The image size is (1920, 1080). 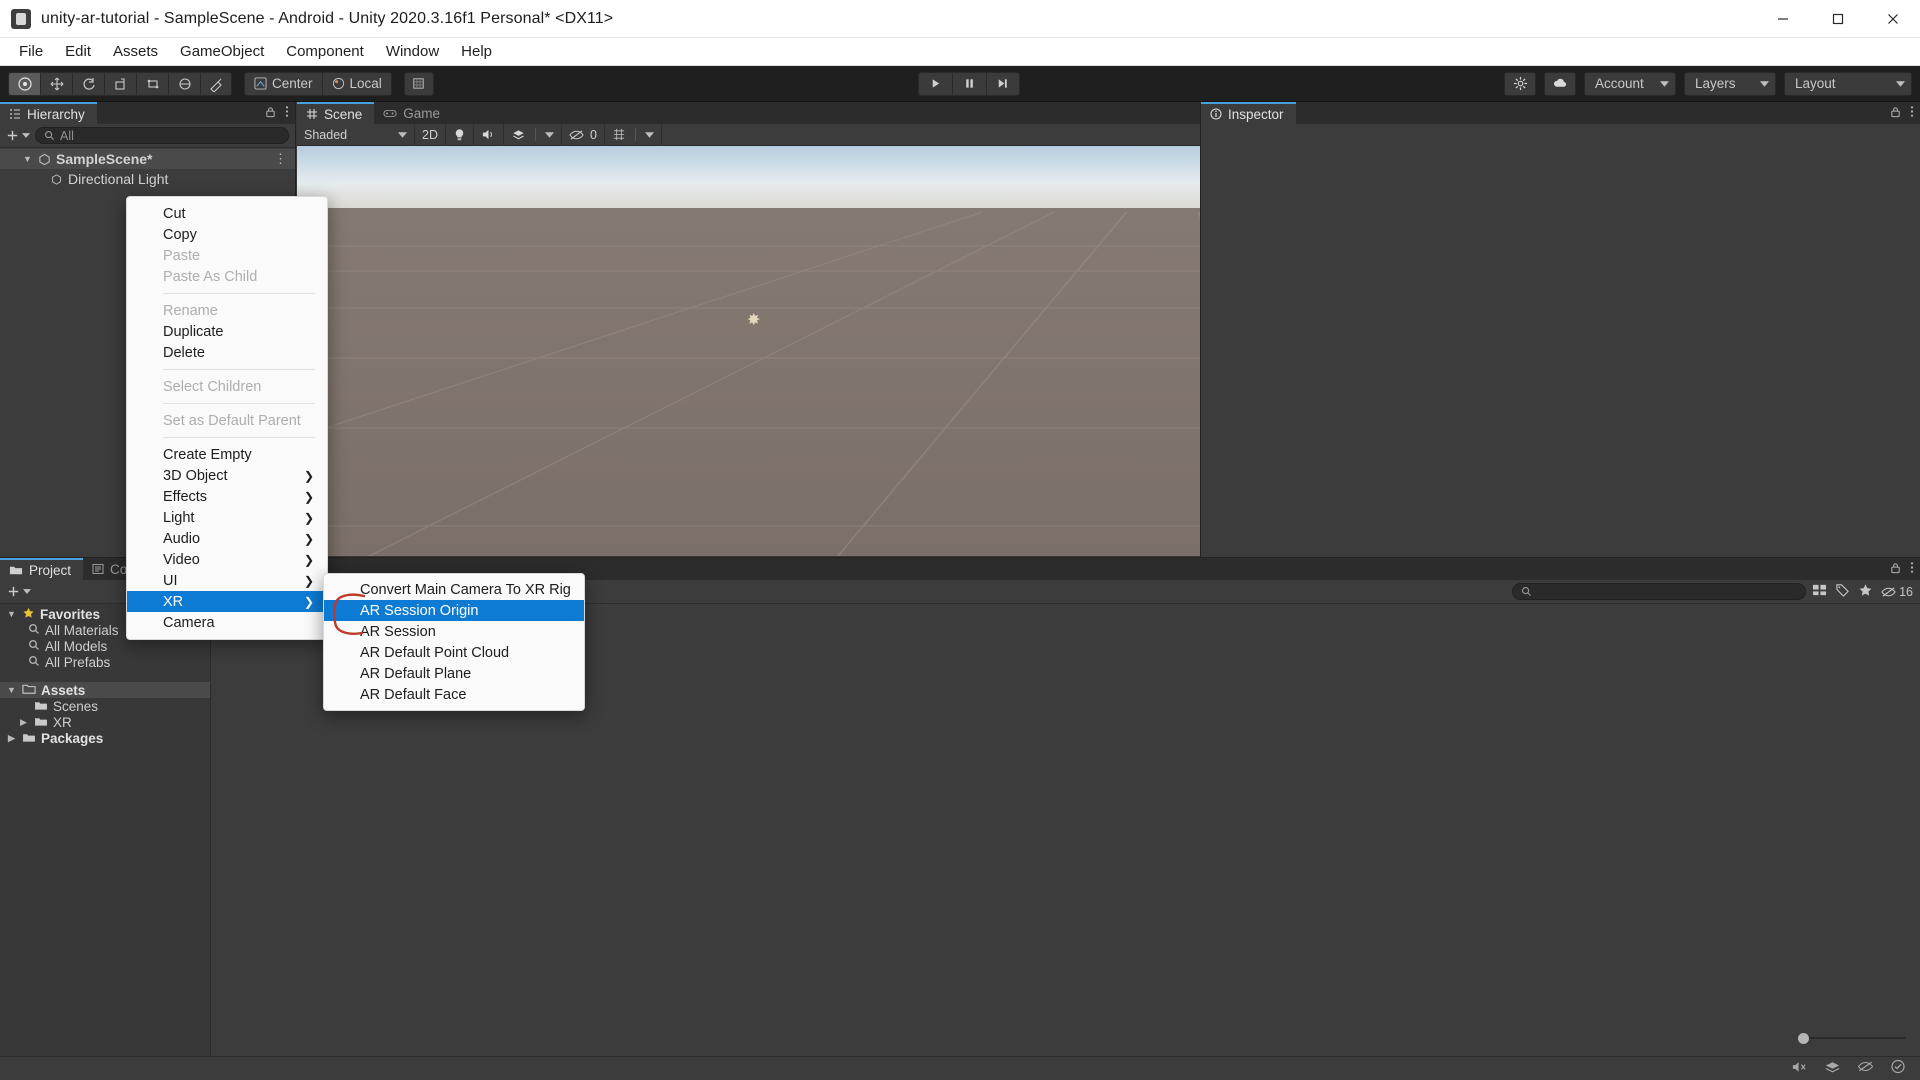 What do you see at coordinates (227, 622) in the screenshot?
I see `context-item-camera: Camera` at bounding box center [227, 622].